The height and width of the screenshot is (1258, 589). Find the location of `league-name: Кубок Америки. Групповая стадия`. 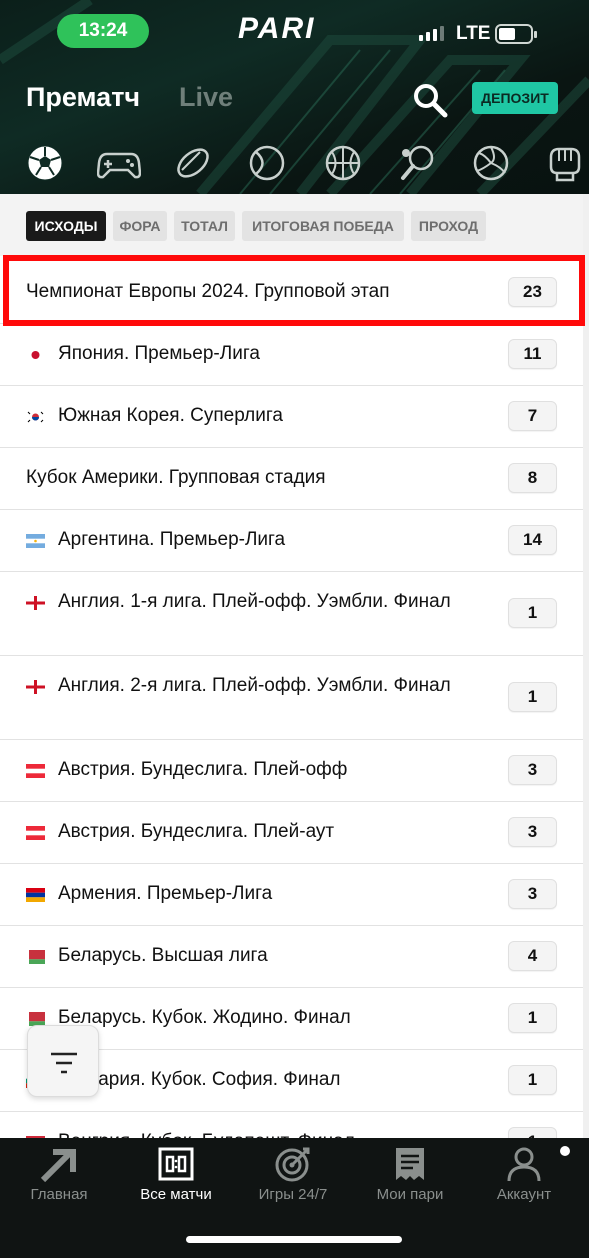

league-name: Кубок Америки. Групповая стадия is located at coordinates (176, 477).